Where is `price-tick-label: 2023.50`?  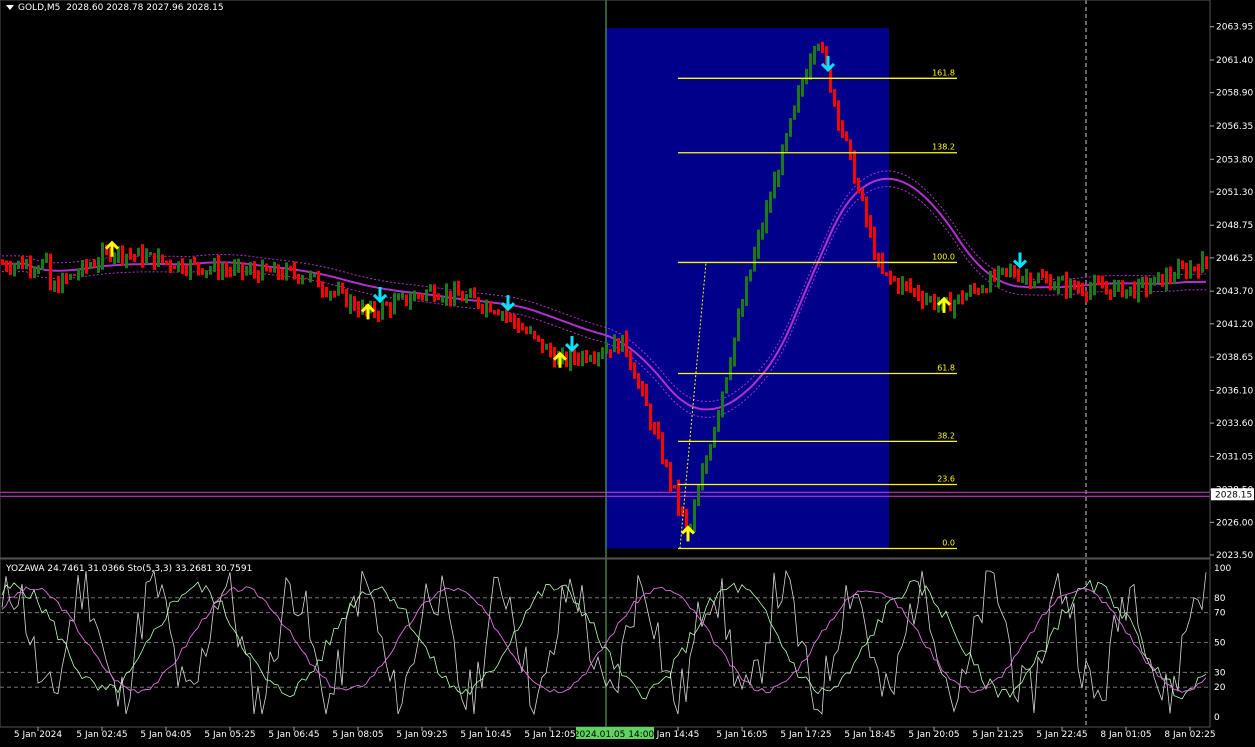
price-tick-label: 2023.50 is located at coordinates (1234, 556).